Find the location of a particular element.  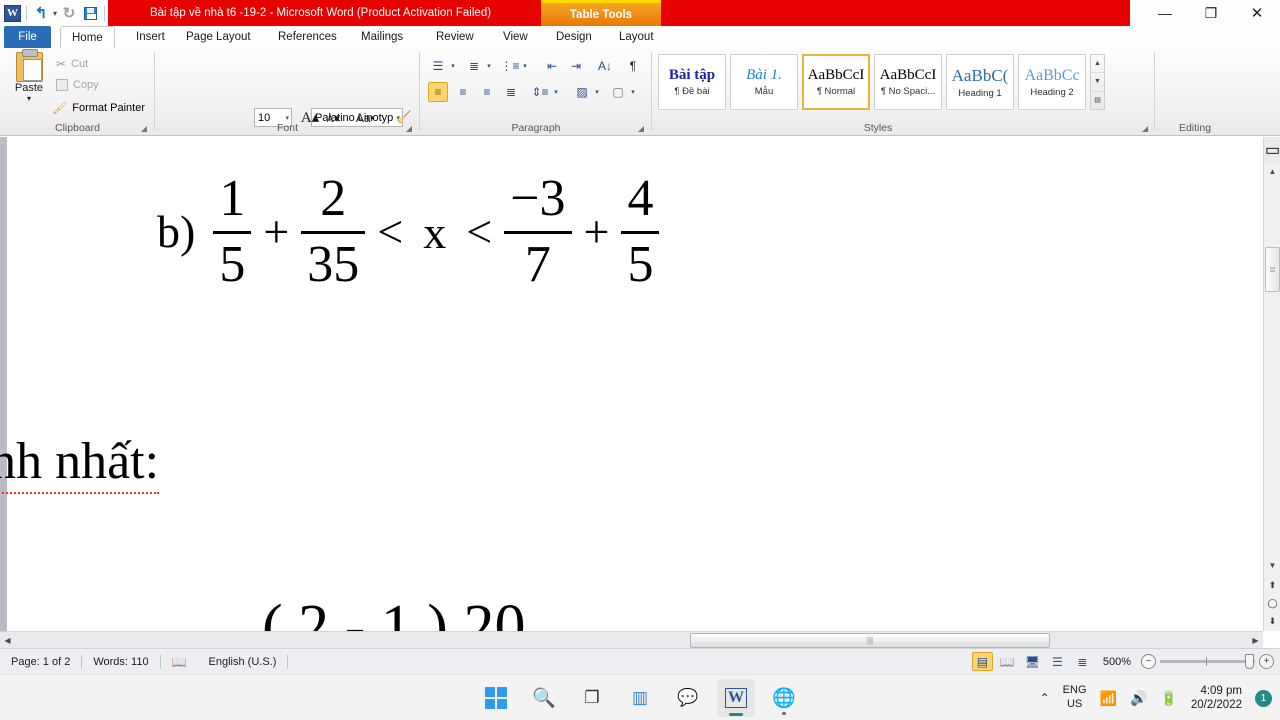

volume-icon: 🔊 is located at coordinates (1138, 698).